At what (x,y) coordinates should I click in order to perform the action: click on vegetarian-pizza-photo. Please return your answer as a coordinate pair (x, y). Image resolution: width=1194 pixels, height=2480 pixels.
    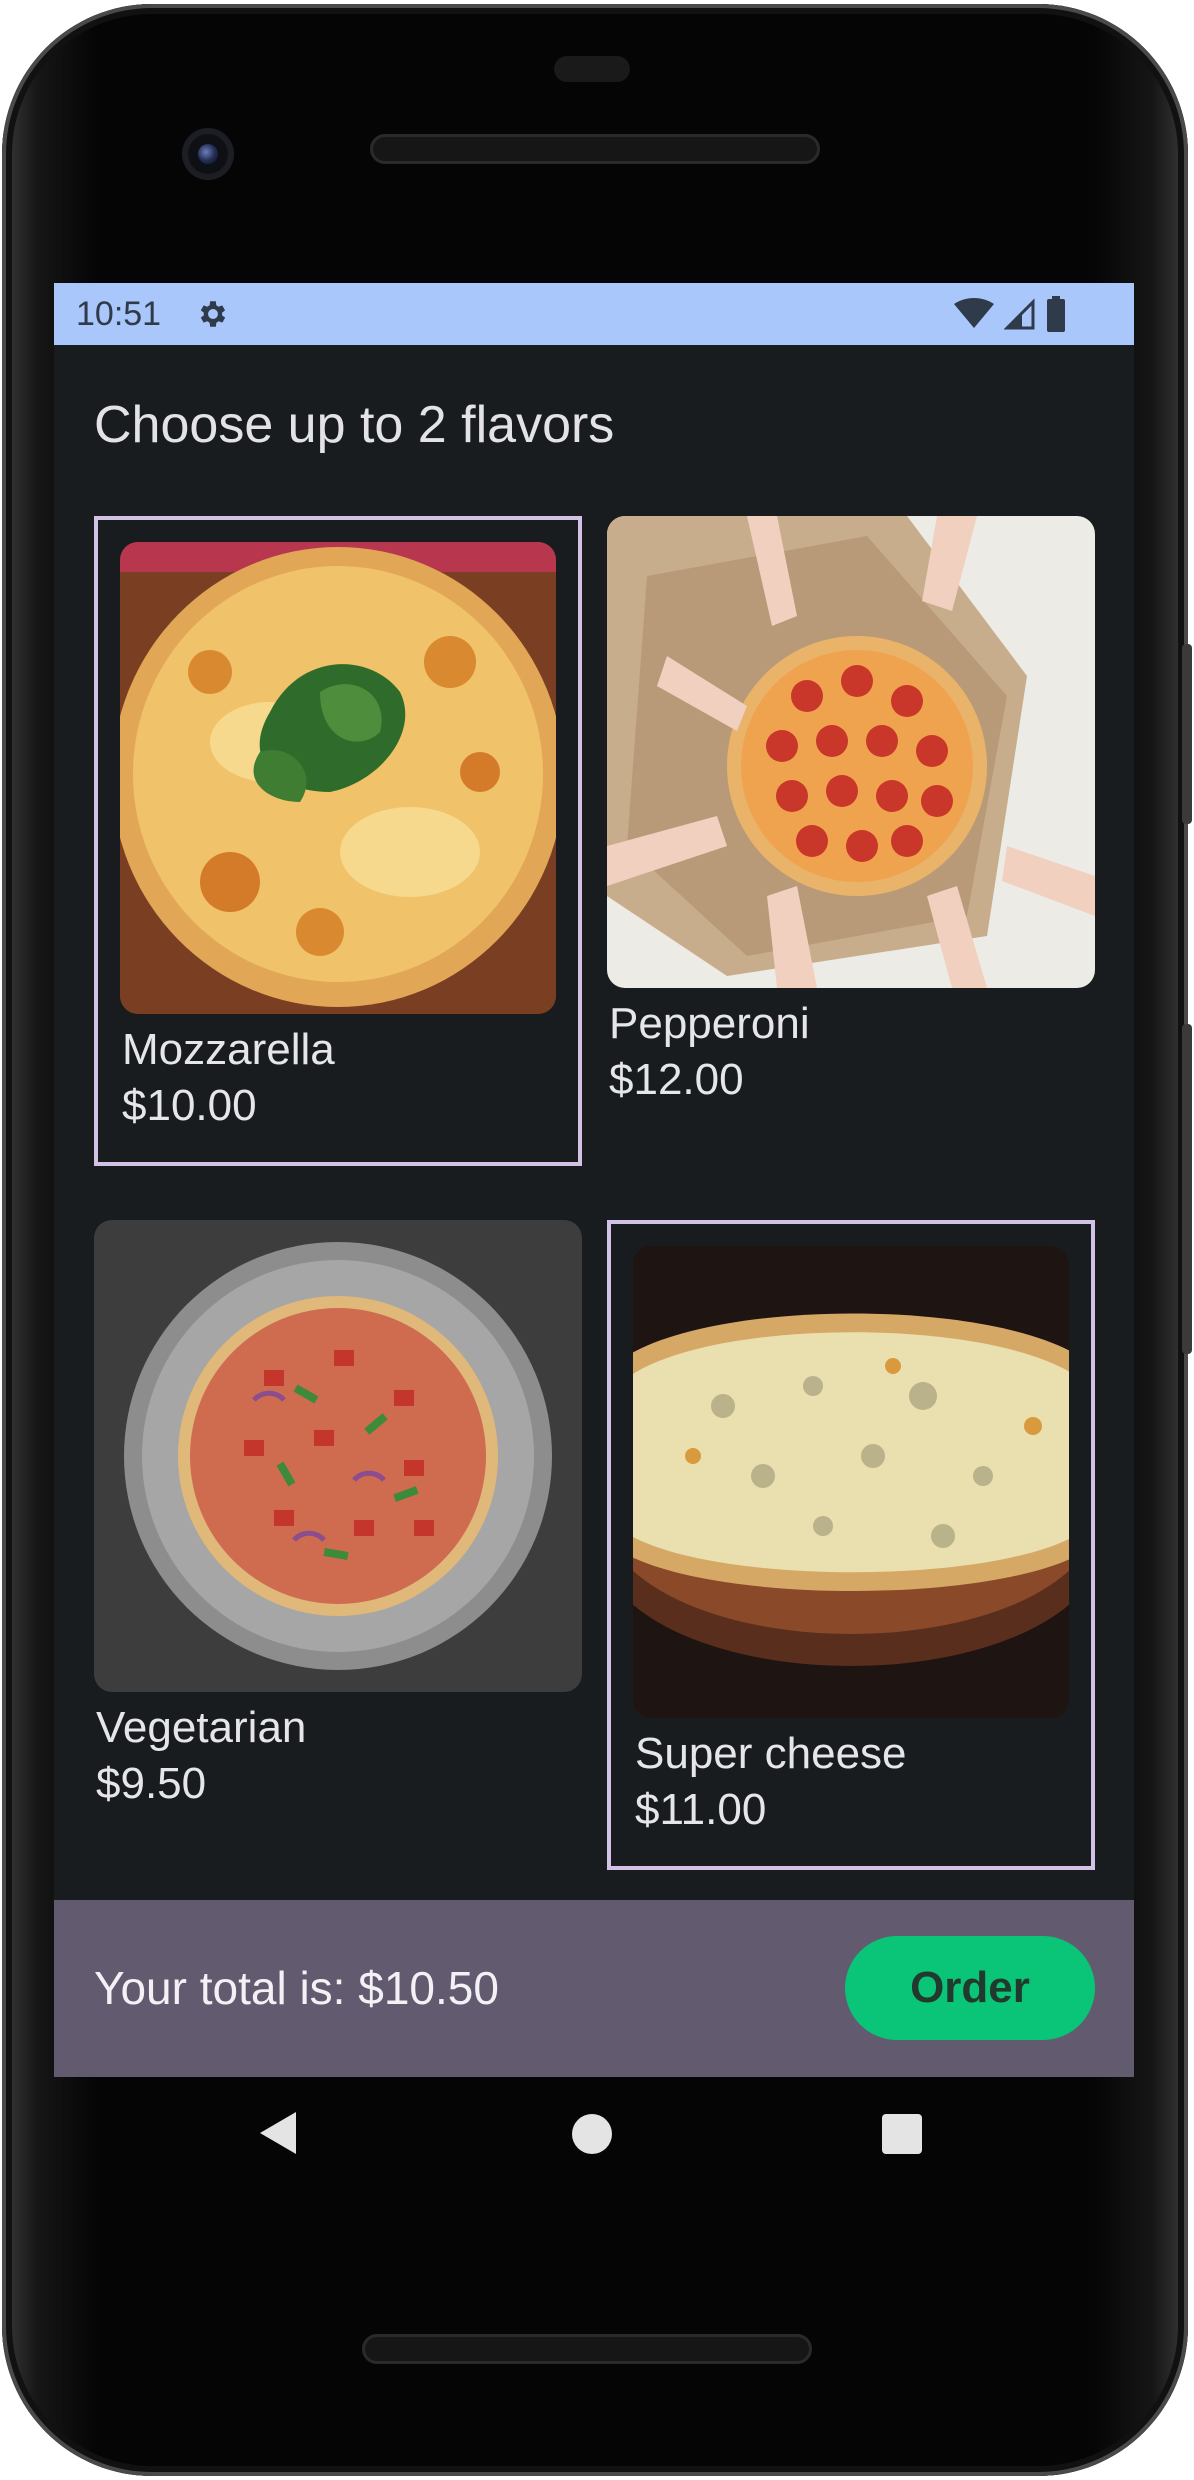
    Looking at the image, I should click on (338, 1456).